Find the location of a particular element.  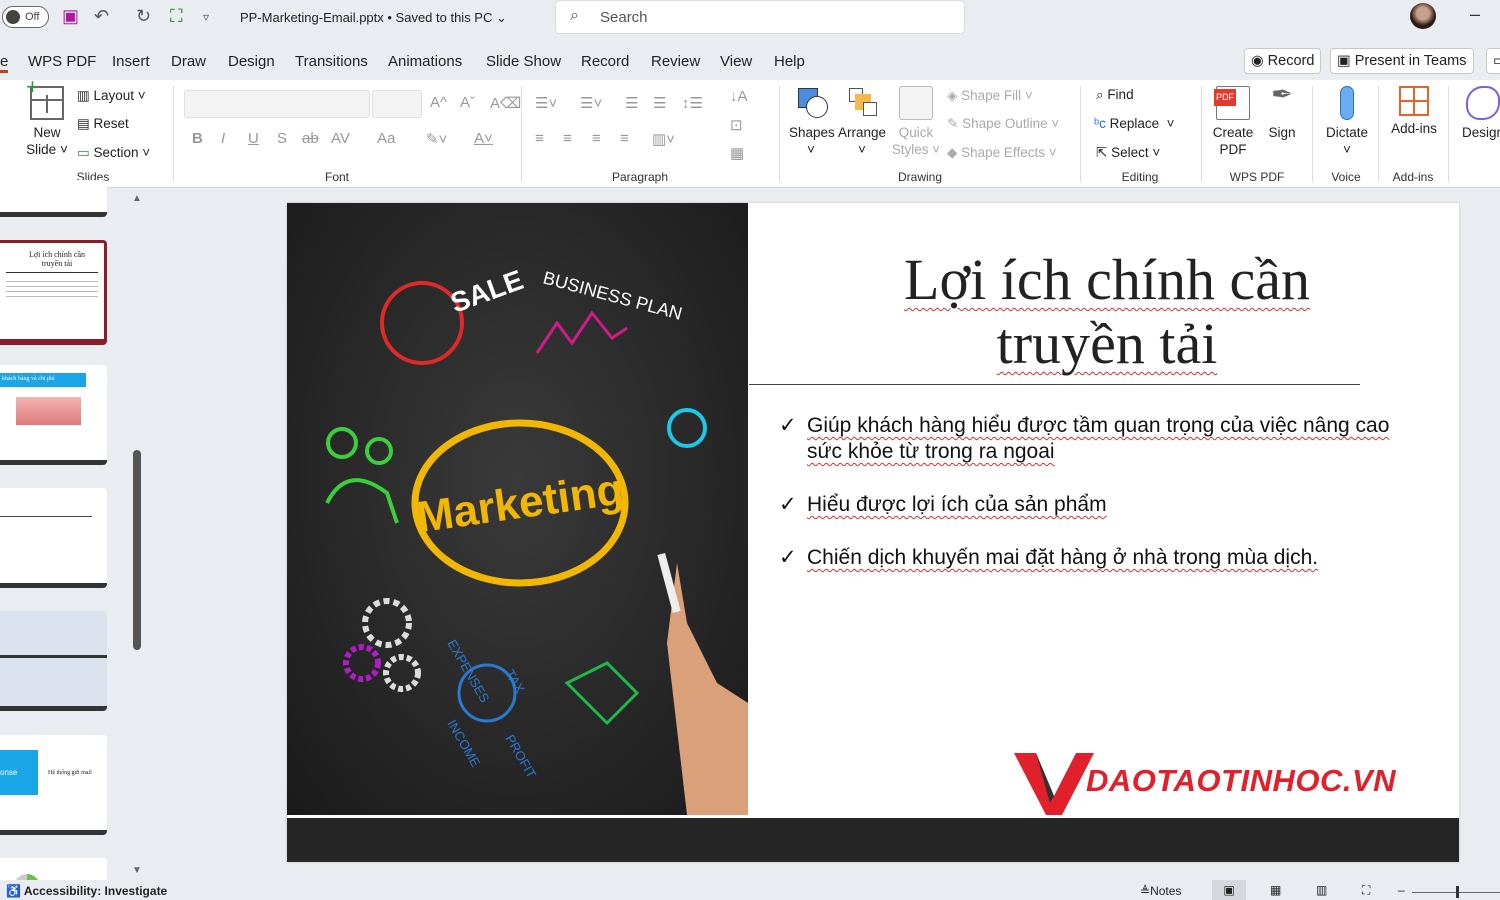

present-from-start-icon: ⛶ is located at coordinates (176, 16).